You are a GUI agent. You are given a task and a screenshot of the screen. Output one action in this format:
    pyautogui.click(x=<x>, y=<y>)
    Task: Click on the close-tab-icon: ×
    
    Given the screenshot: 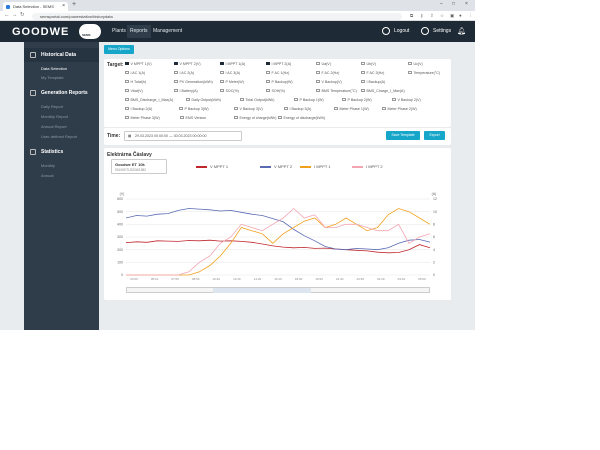 What is the action you would take?
    pyautogui.click(x=63, y=6)
    